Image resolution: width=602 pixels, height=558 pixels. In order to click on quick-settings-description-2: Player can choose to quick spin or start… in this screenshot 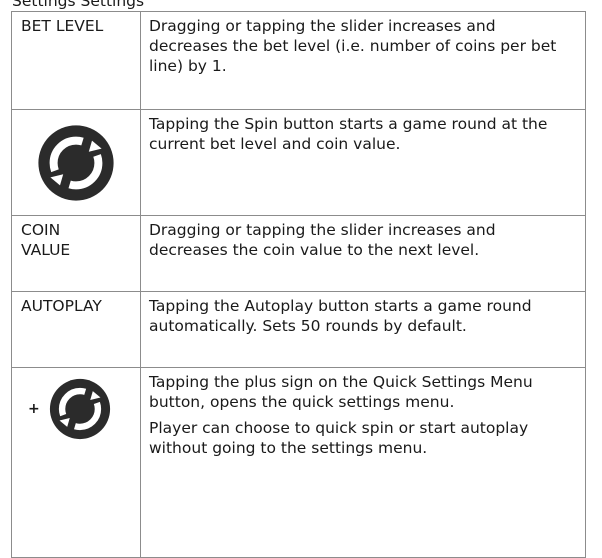, I will do `click(339, 438)`.